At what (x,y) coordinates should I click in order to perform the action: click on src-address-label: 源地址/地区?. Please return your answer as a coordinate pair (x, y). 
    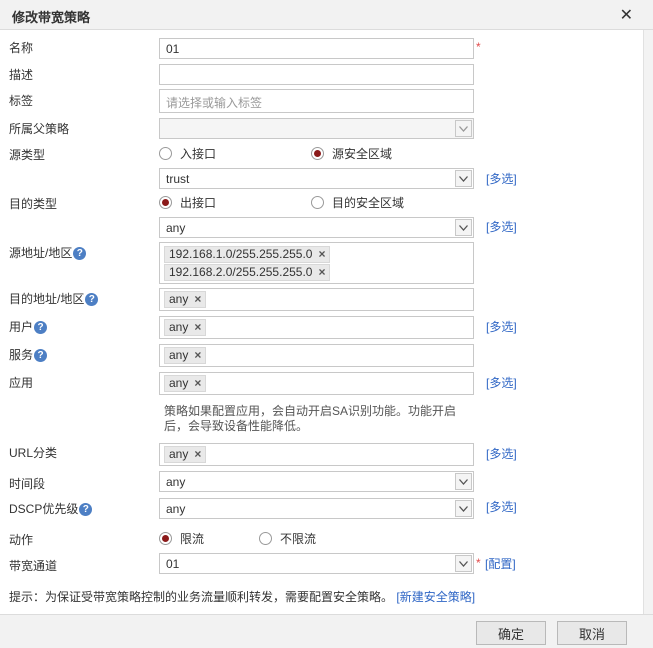
    Looking at the image, I should click on (48, 252).